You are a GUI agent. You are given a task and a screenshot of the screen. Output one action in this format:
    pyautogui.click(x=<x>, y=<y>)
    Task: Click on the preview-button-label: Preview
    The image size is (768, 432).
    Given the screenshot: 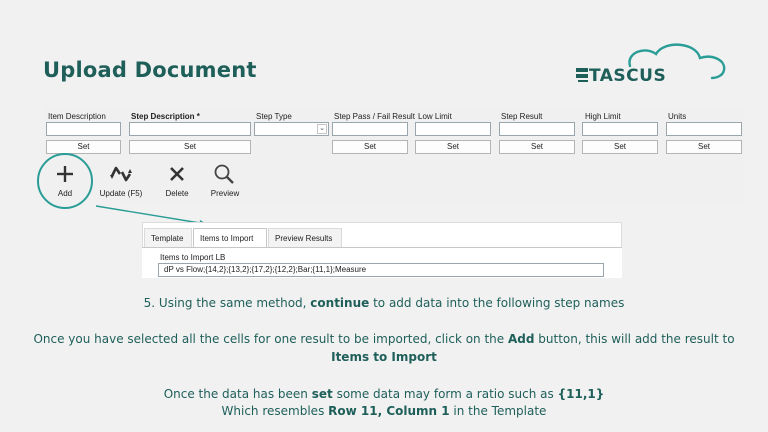 What is the action you would take?
    pyautogui.click(x=225, y=193)
    